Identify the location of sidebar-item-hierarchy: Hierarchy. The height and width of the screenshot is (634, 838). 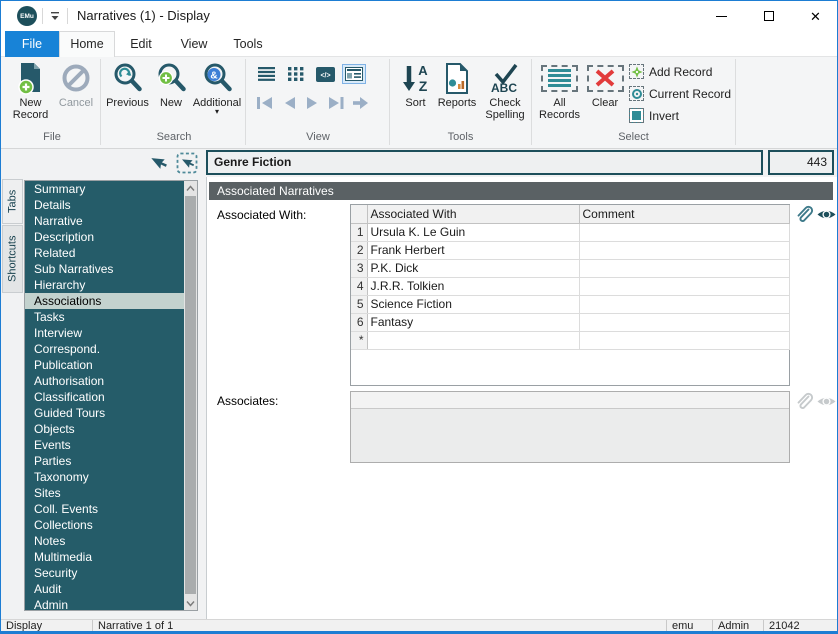
(105, 285).